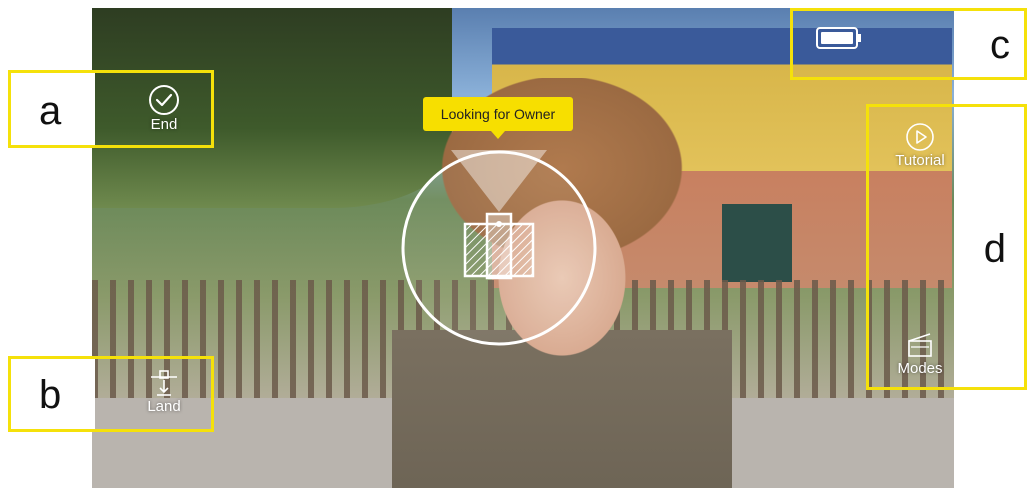 The image size is (1027, 488). What do you see at coordinates (50, 395) in the screenshot?
I see `callout-b-letter: b` at bounding box center [50, 395].